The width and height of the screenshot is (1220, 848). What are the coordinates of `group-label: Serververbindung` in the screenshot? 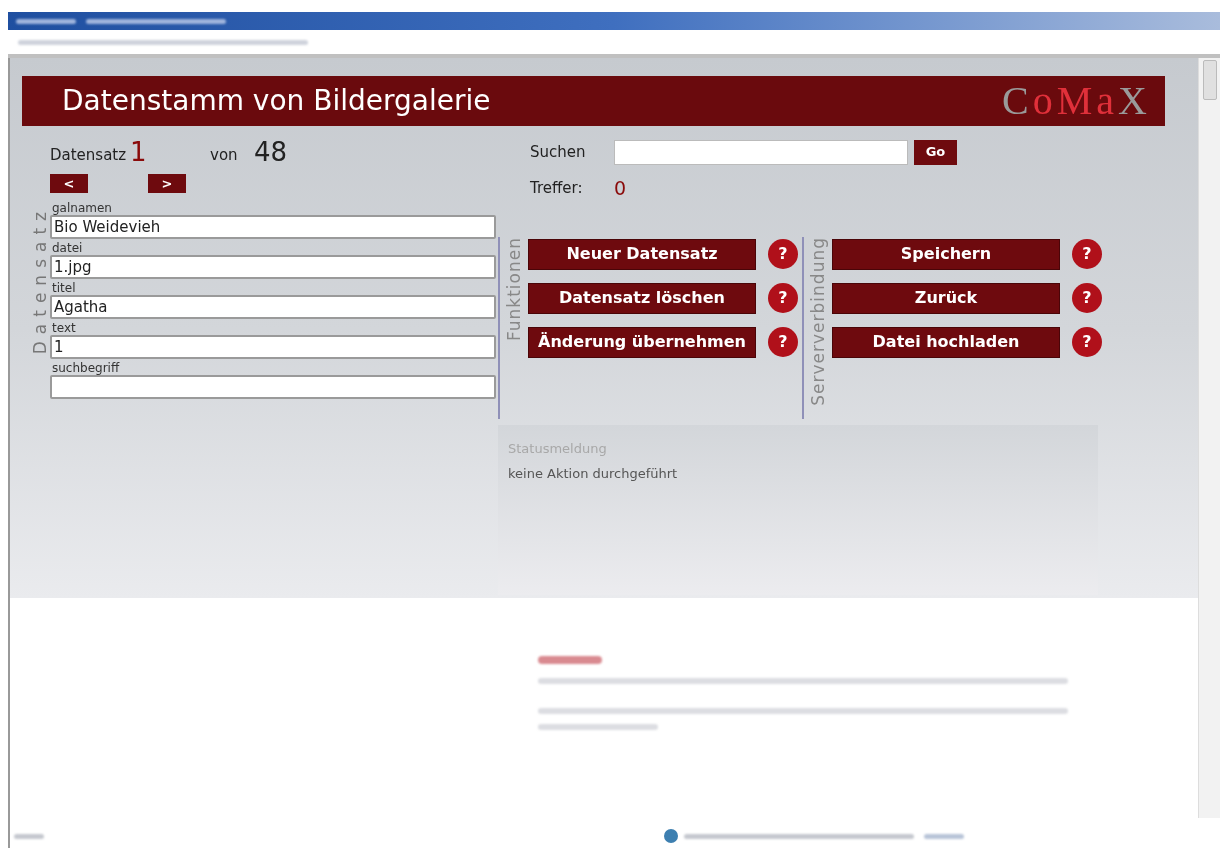 It's located at (818, 321).